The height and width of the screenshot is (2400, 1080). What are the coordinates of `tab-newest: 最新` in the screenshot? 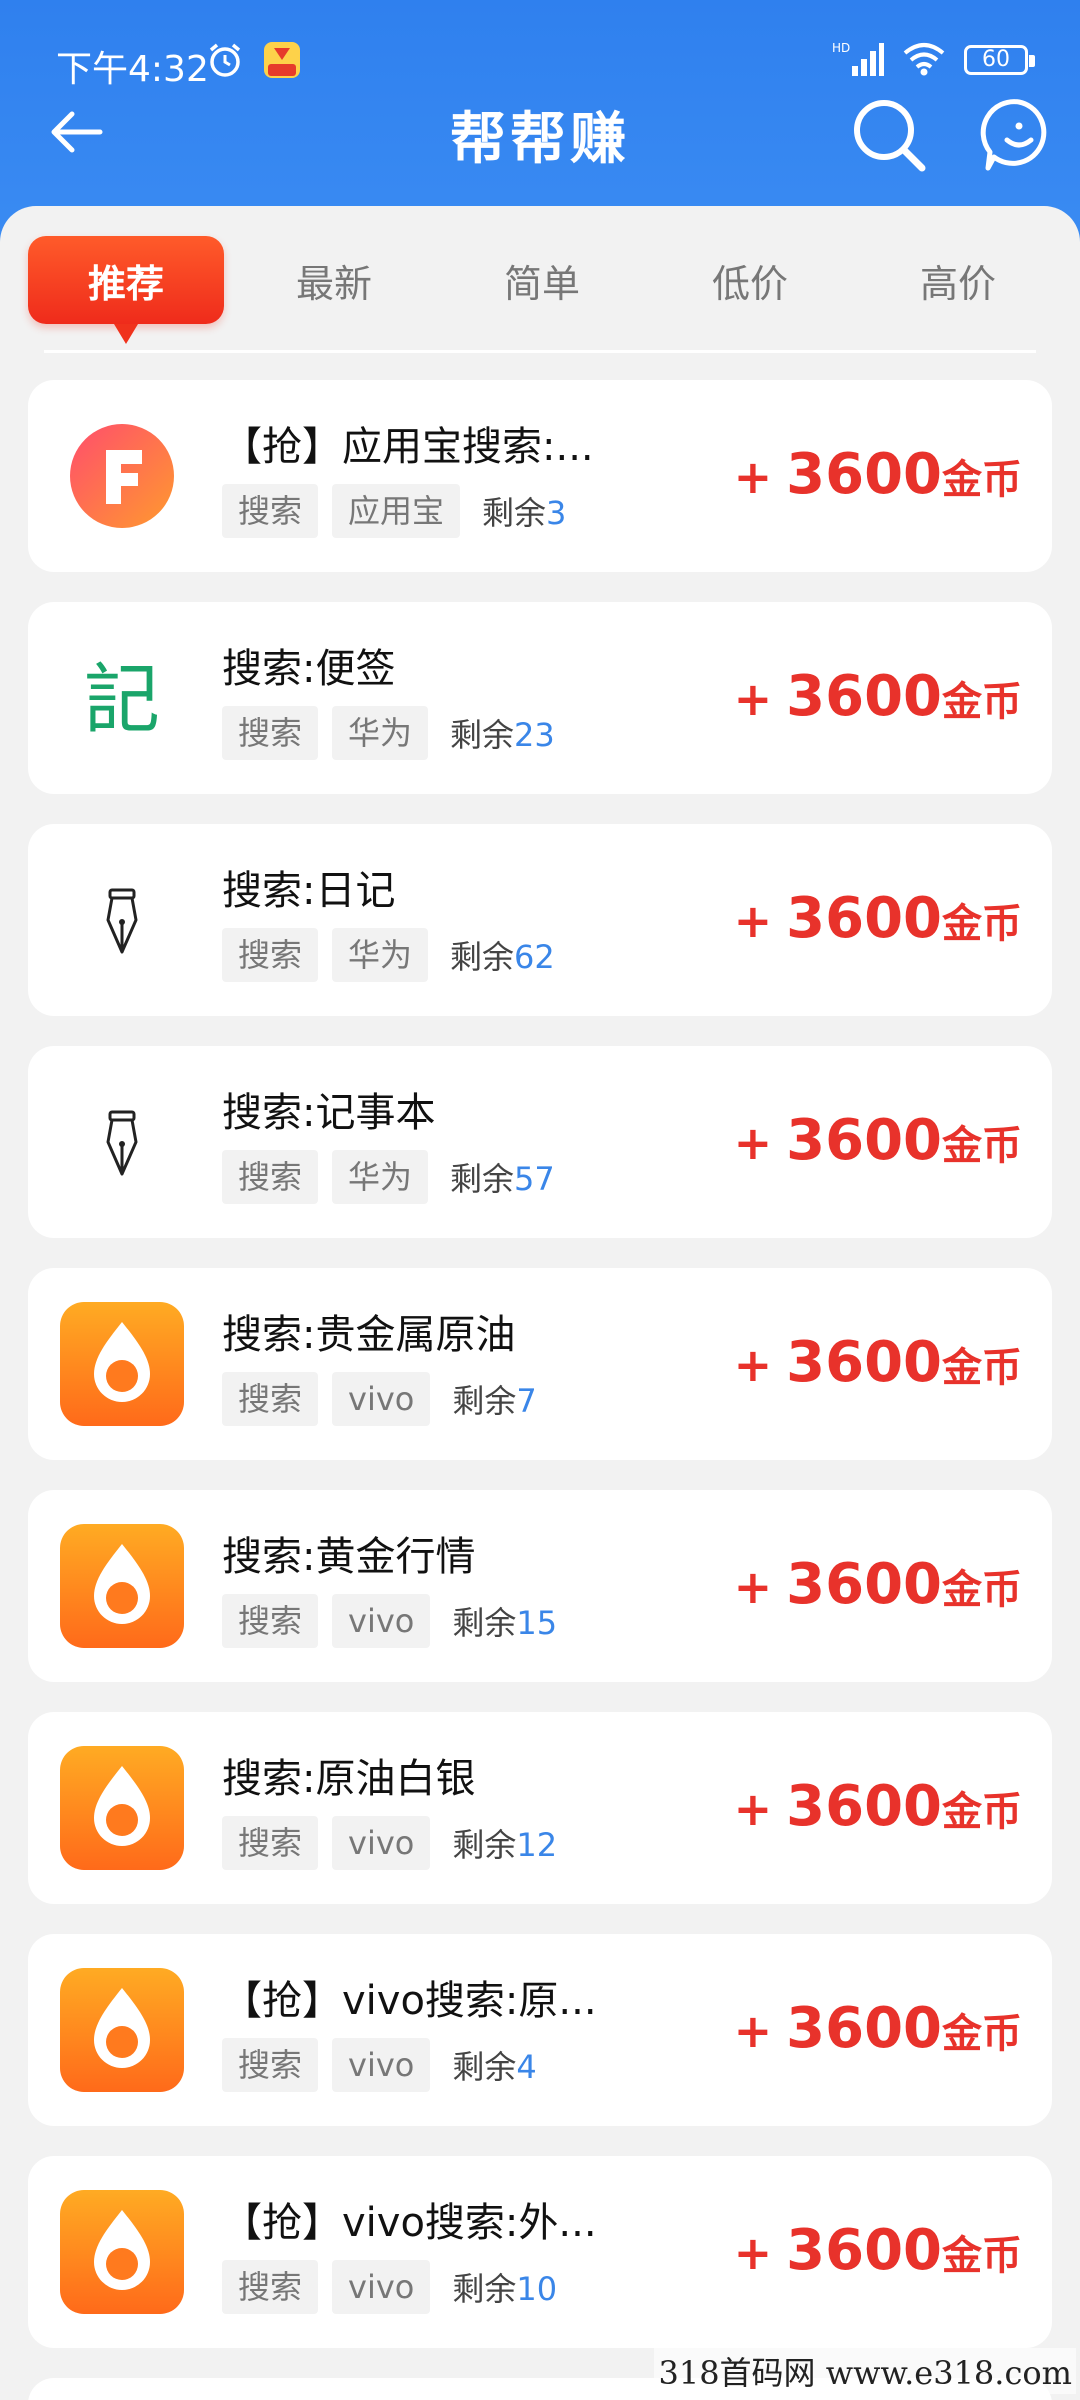 It's located at (334, 280).